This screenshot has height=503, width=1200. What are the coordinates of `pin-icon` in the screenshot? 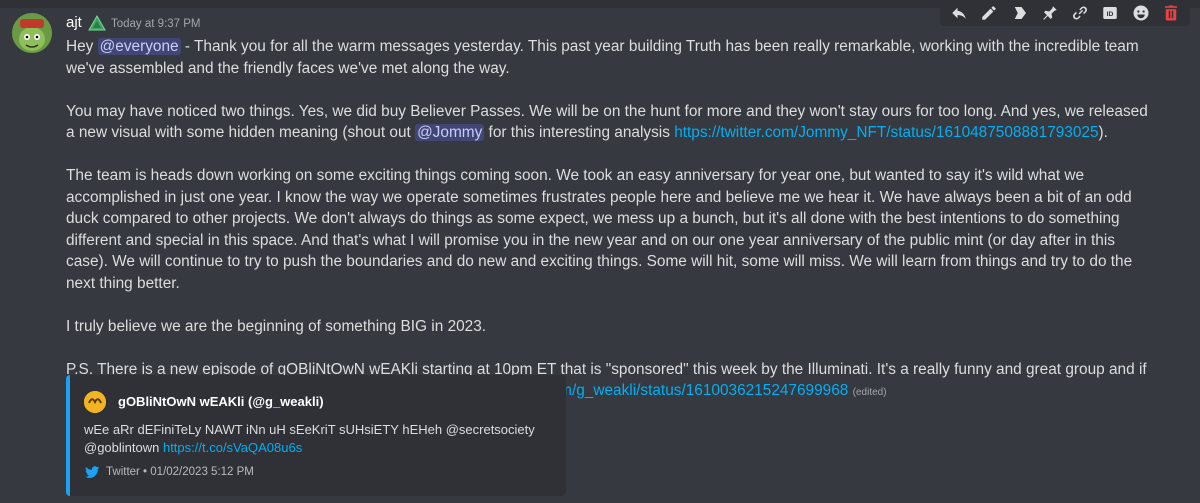 It's located at (1050, 13).